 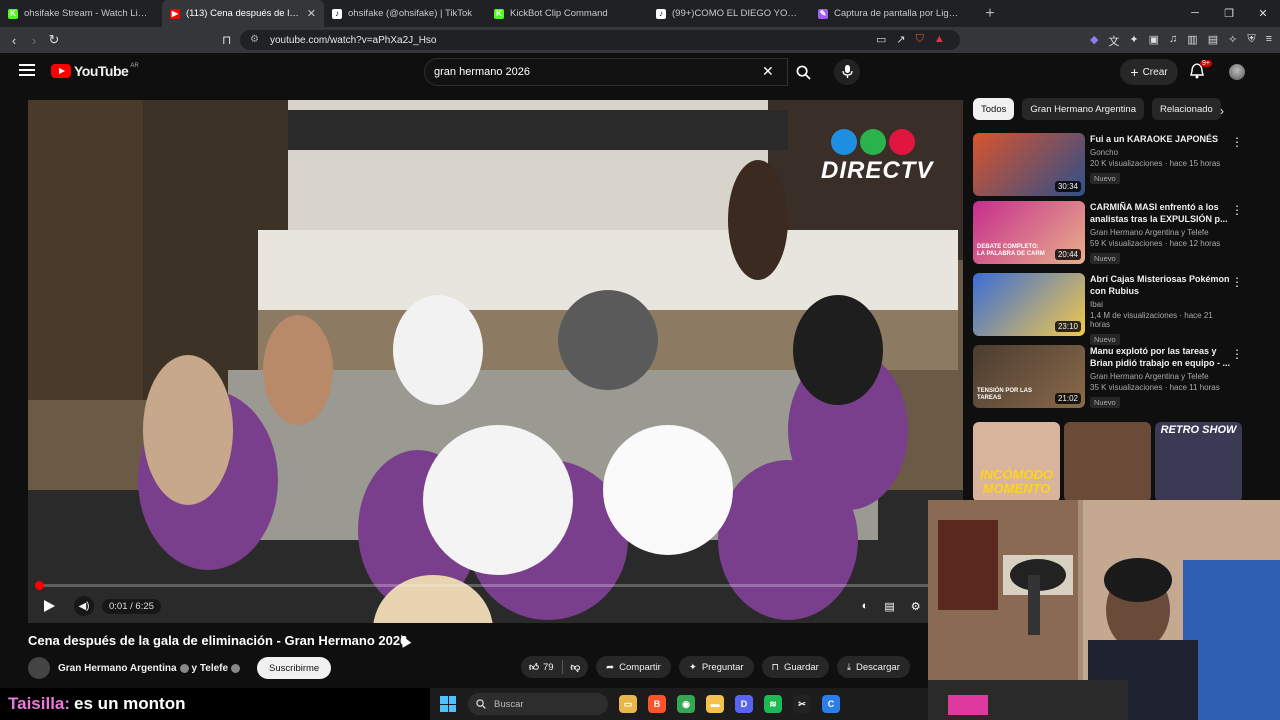 I want to click on dislike-button: 👎︎, so click(x=576, y=667).